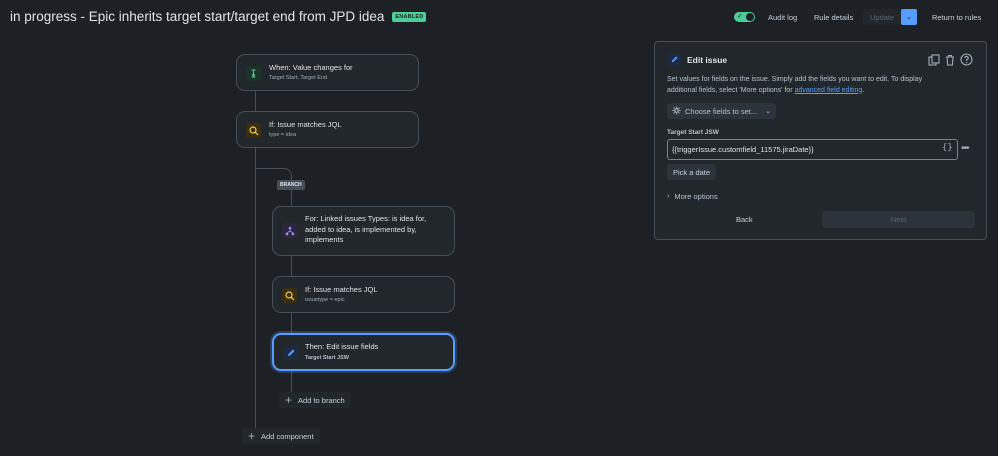 The height and width of the screenshot is (456, 998). Describe the element at coordinates (947, 148) in the screenshot. I see `smart-value-icon: {}` at that location.